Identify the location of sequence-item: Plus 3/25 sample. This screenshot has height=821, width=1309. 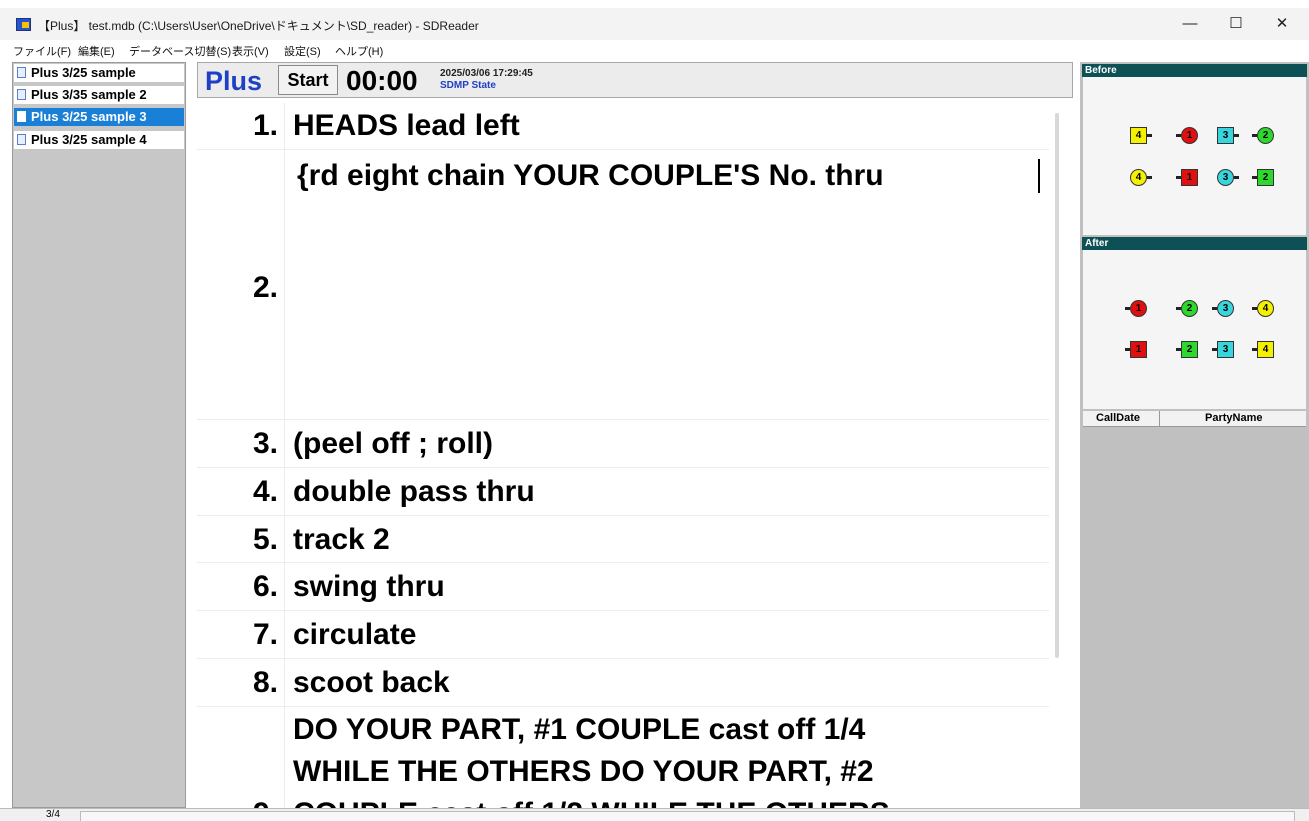
(99, 73).